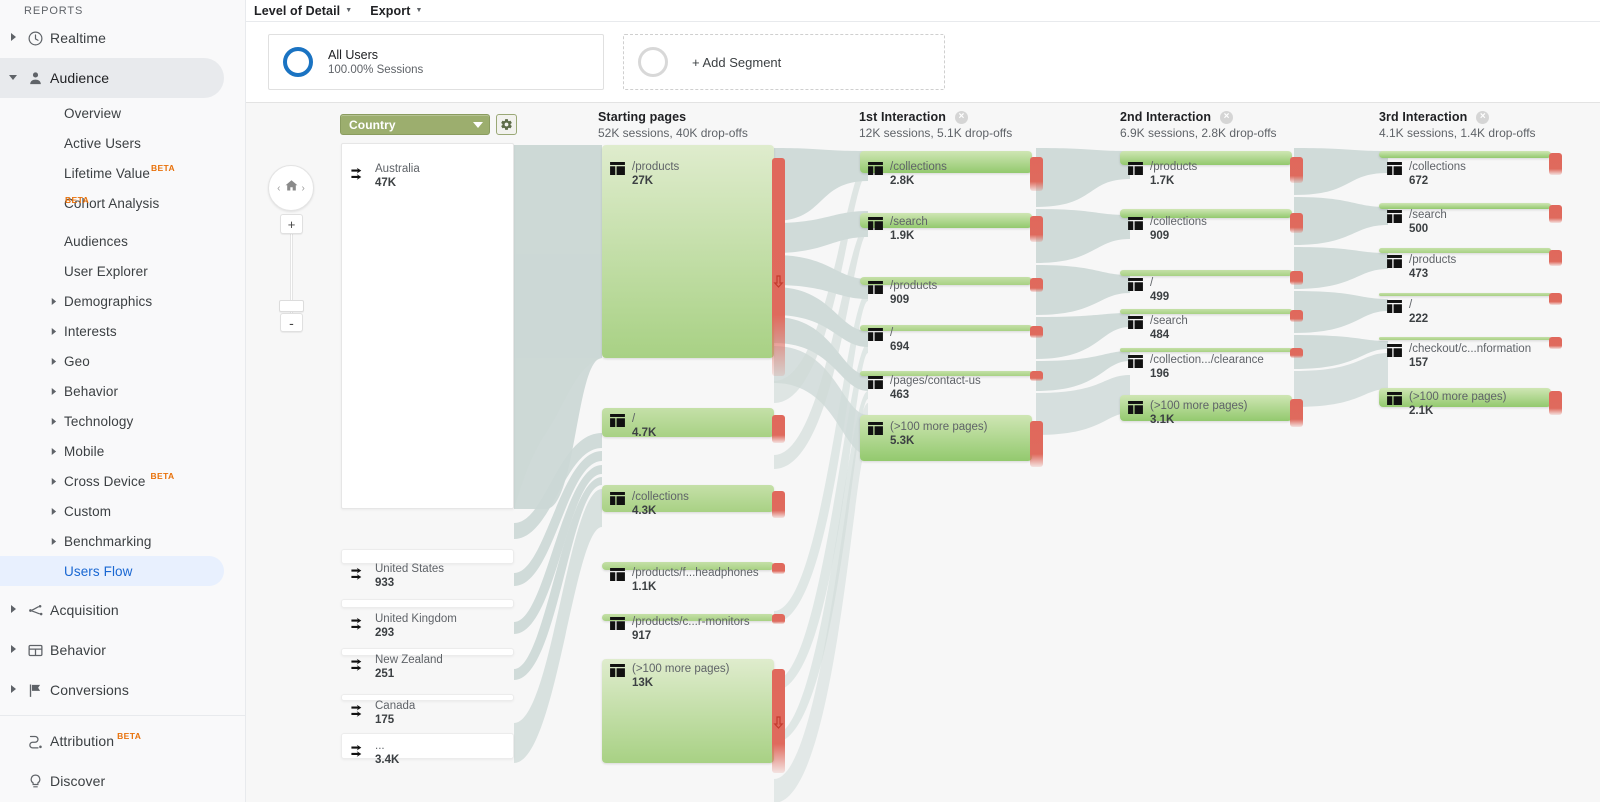 This screenshot has width=1600, height=802. I want to click on country-node-other, so click(427, 746).